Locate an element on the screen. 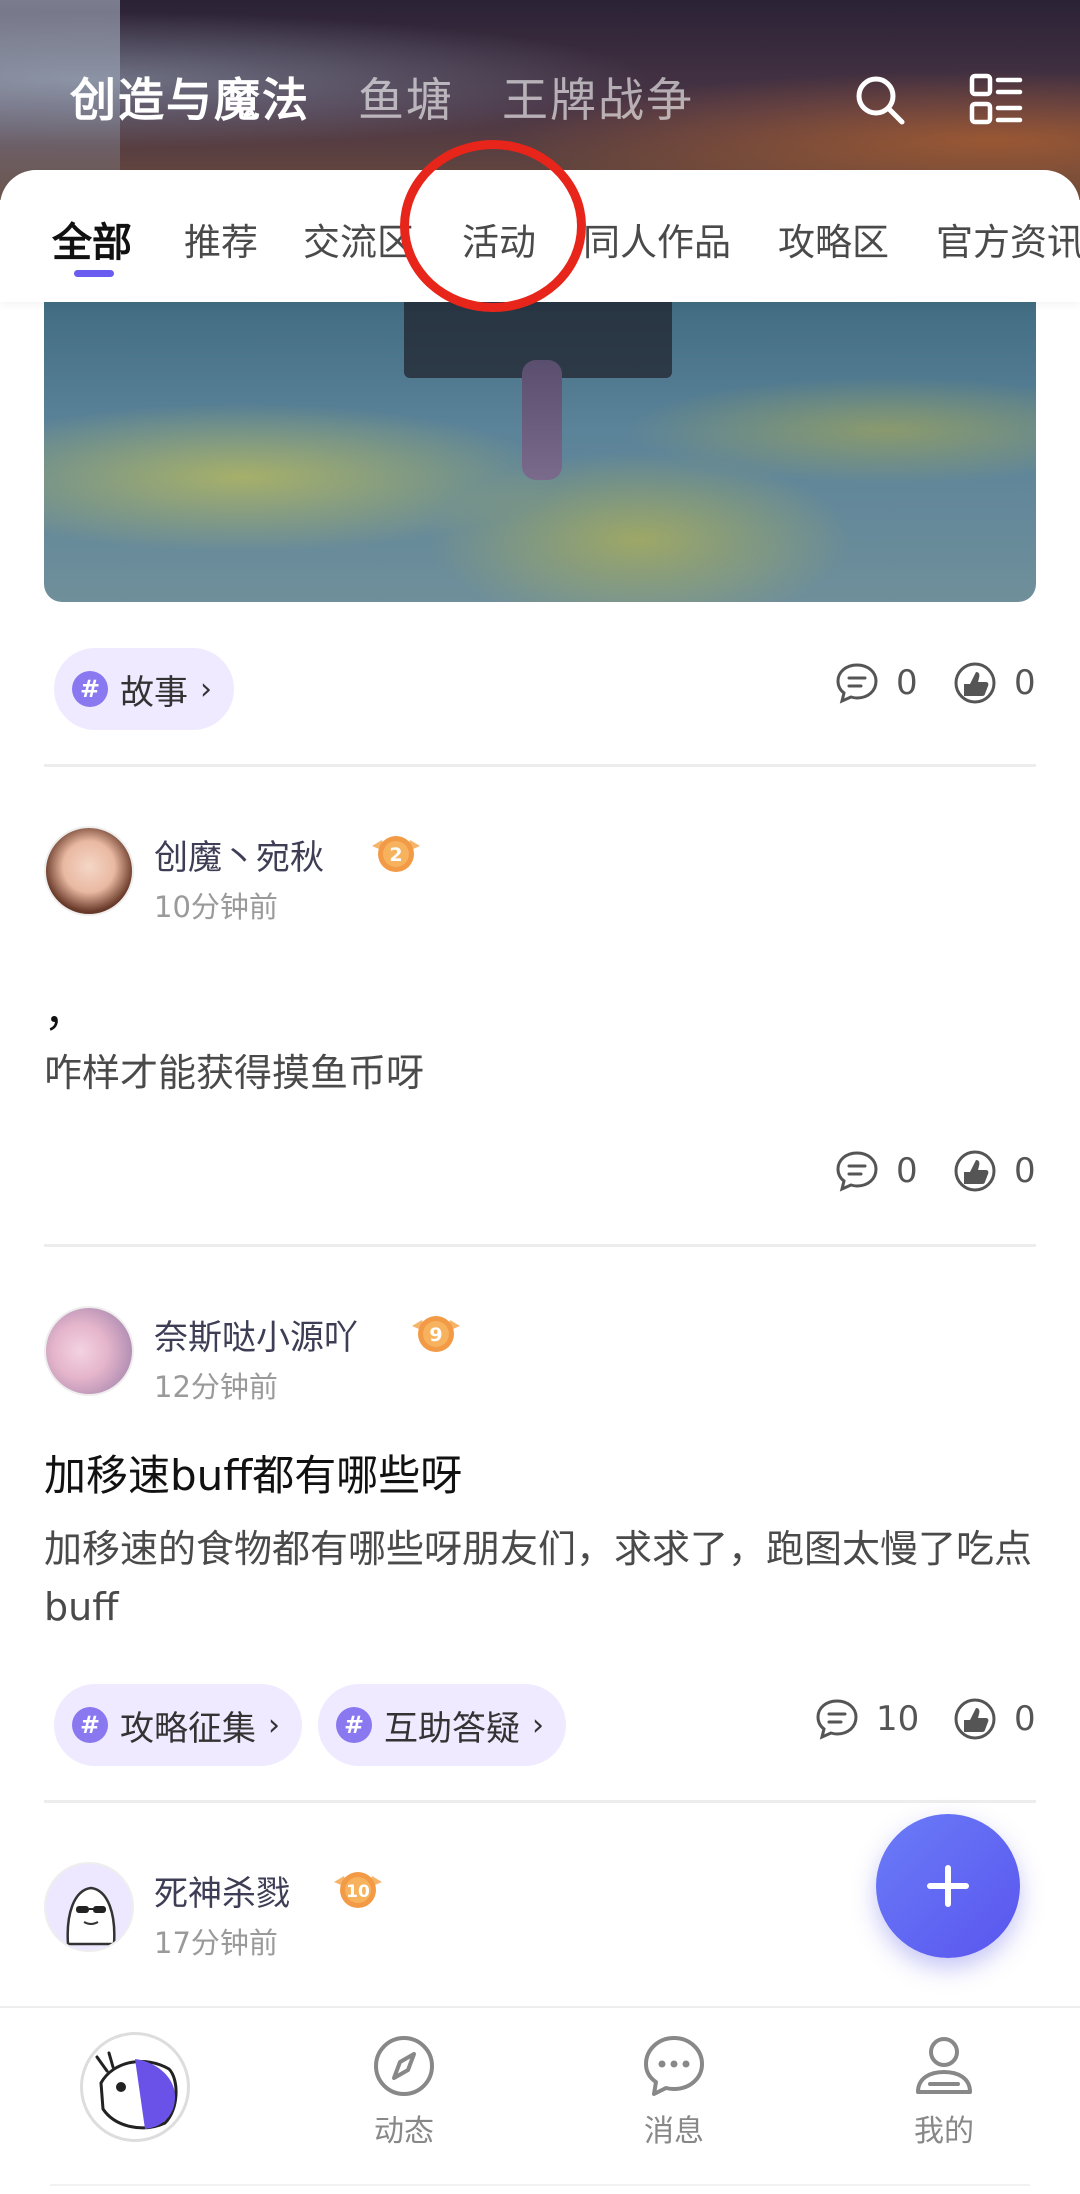  bottom-nav: 动态 消息 我的 is located at coordinates (540, 2100).